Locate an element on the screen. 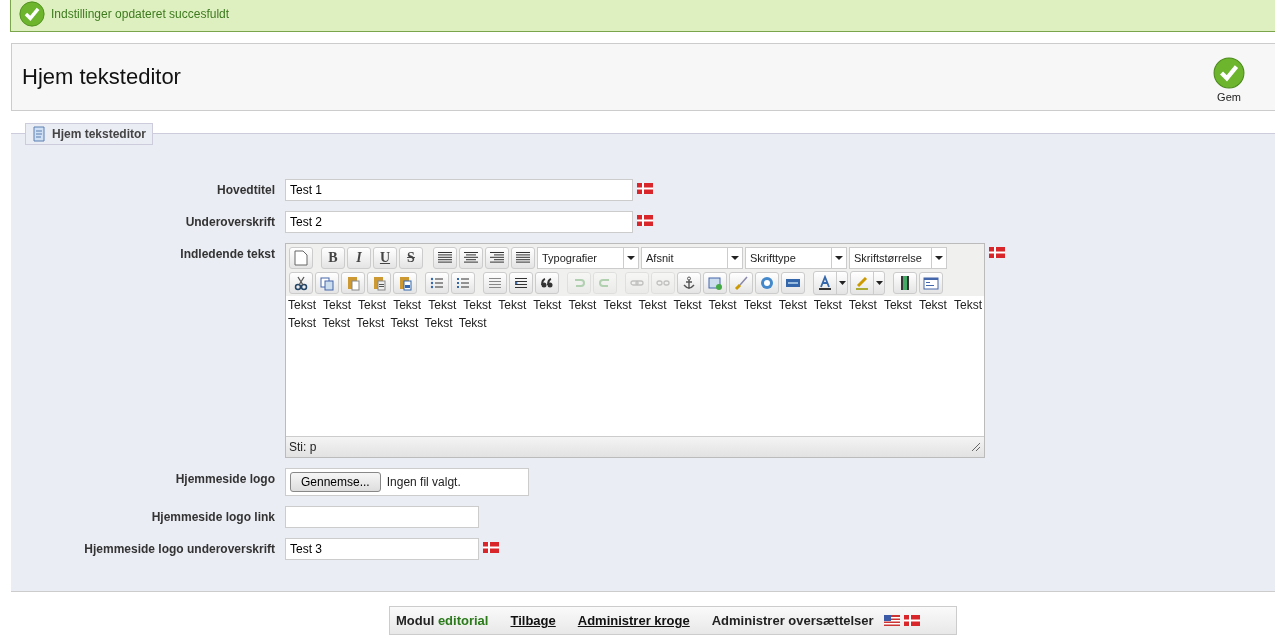 The height and width of the screenshot is (638, 1275). cut-icon is located at coordinates (301, 283).